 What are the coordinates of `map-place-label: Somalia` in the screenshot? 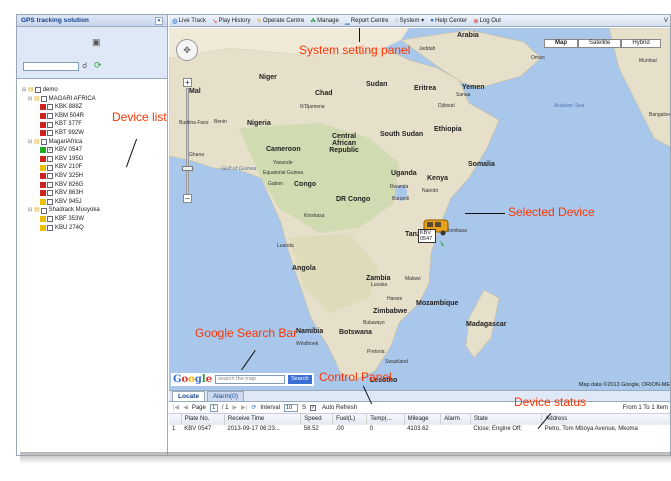 It's located at (481, 164).